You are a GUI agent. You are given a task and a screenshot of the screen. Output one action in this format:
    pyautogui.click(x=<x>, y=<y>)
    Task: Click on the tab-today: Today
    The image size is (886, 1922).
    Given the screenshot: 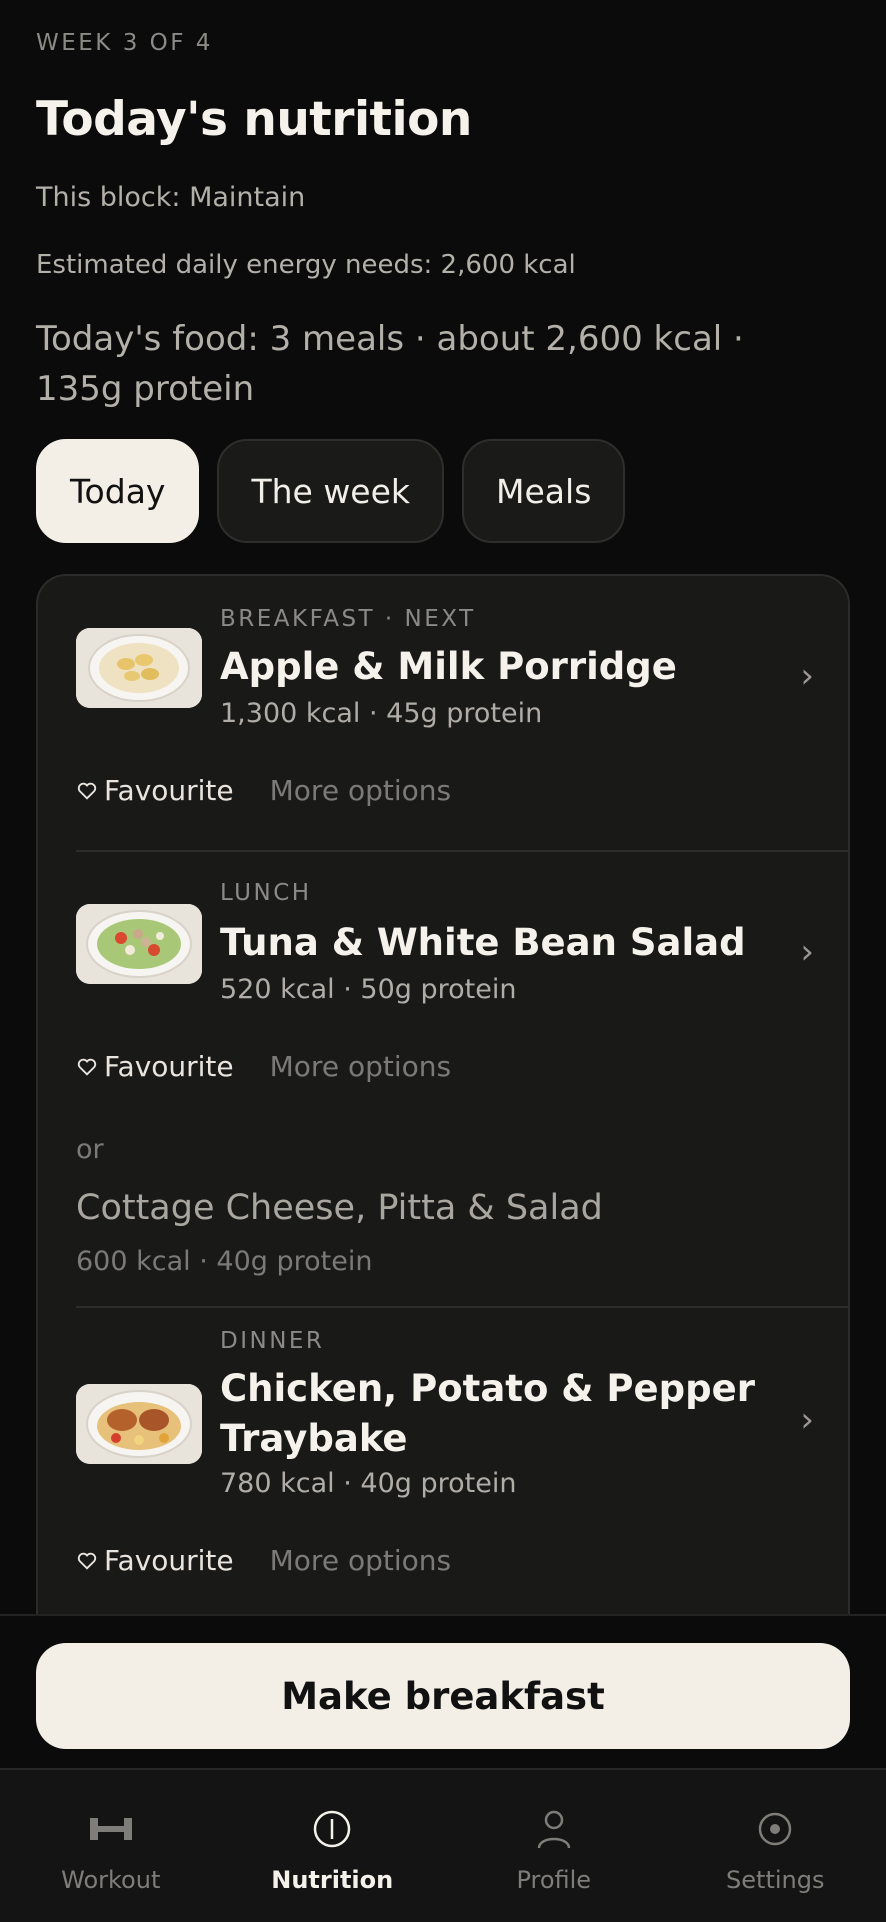 What is the action you would take?
    pyautogui.click(x=117, y=491)
    